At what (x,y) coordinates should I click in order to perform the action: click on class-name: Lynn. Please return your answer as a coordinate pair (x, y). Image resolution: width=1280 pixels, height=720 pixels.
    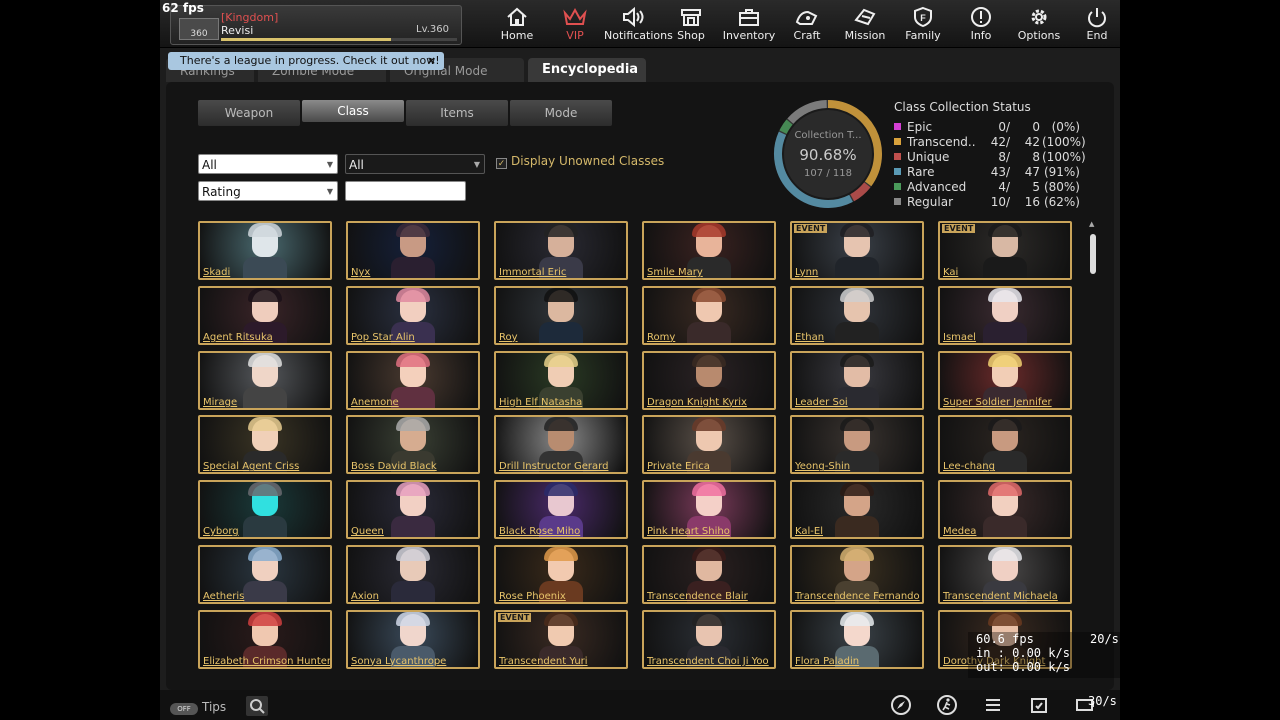
    Looking at the image, I should click on (807, 272).